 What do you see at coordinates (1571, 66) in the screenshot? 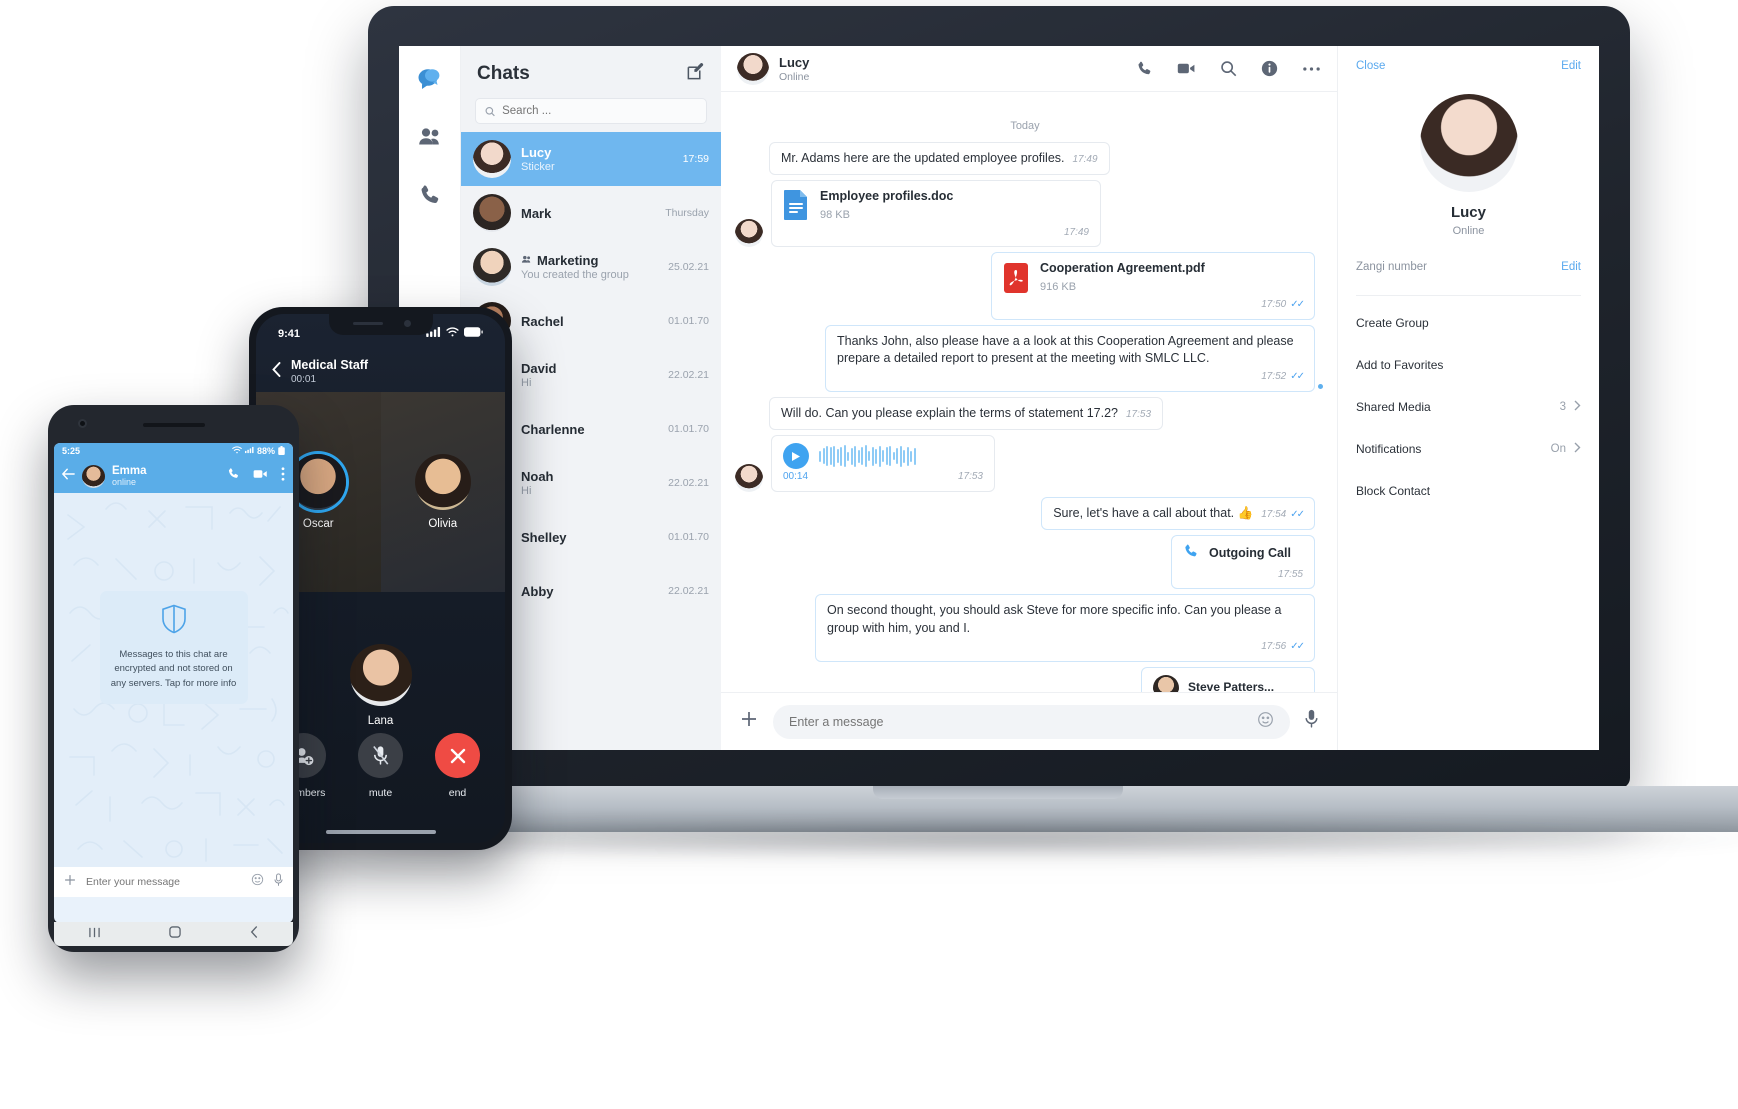
I see `edit-button: Edit` at bounding box center [1571, 66].